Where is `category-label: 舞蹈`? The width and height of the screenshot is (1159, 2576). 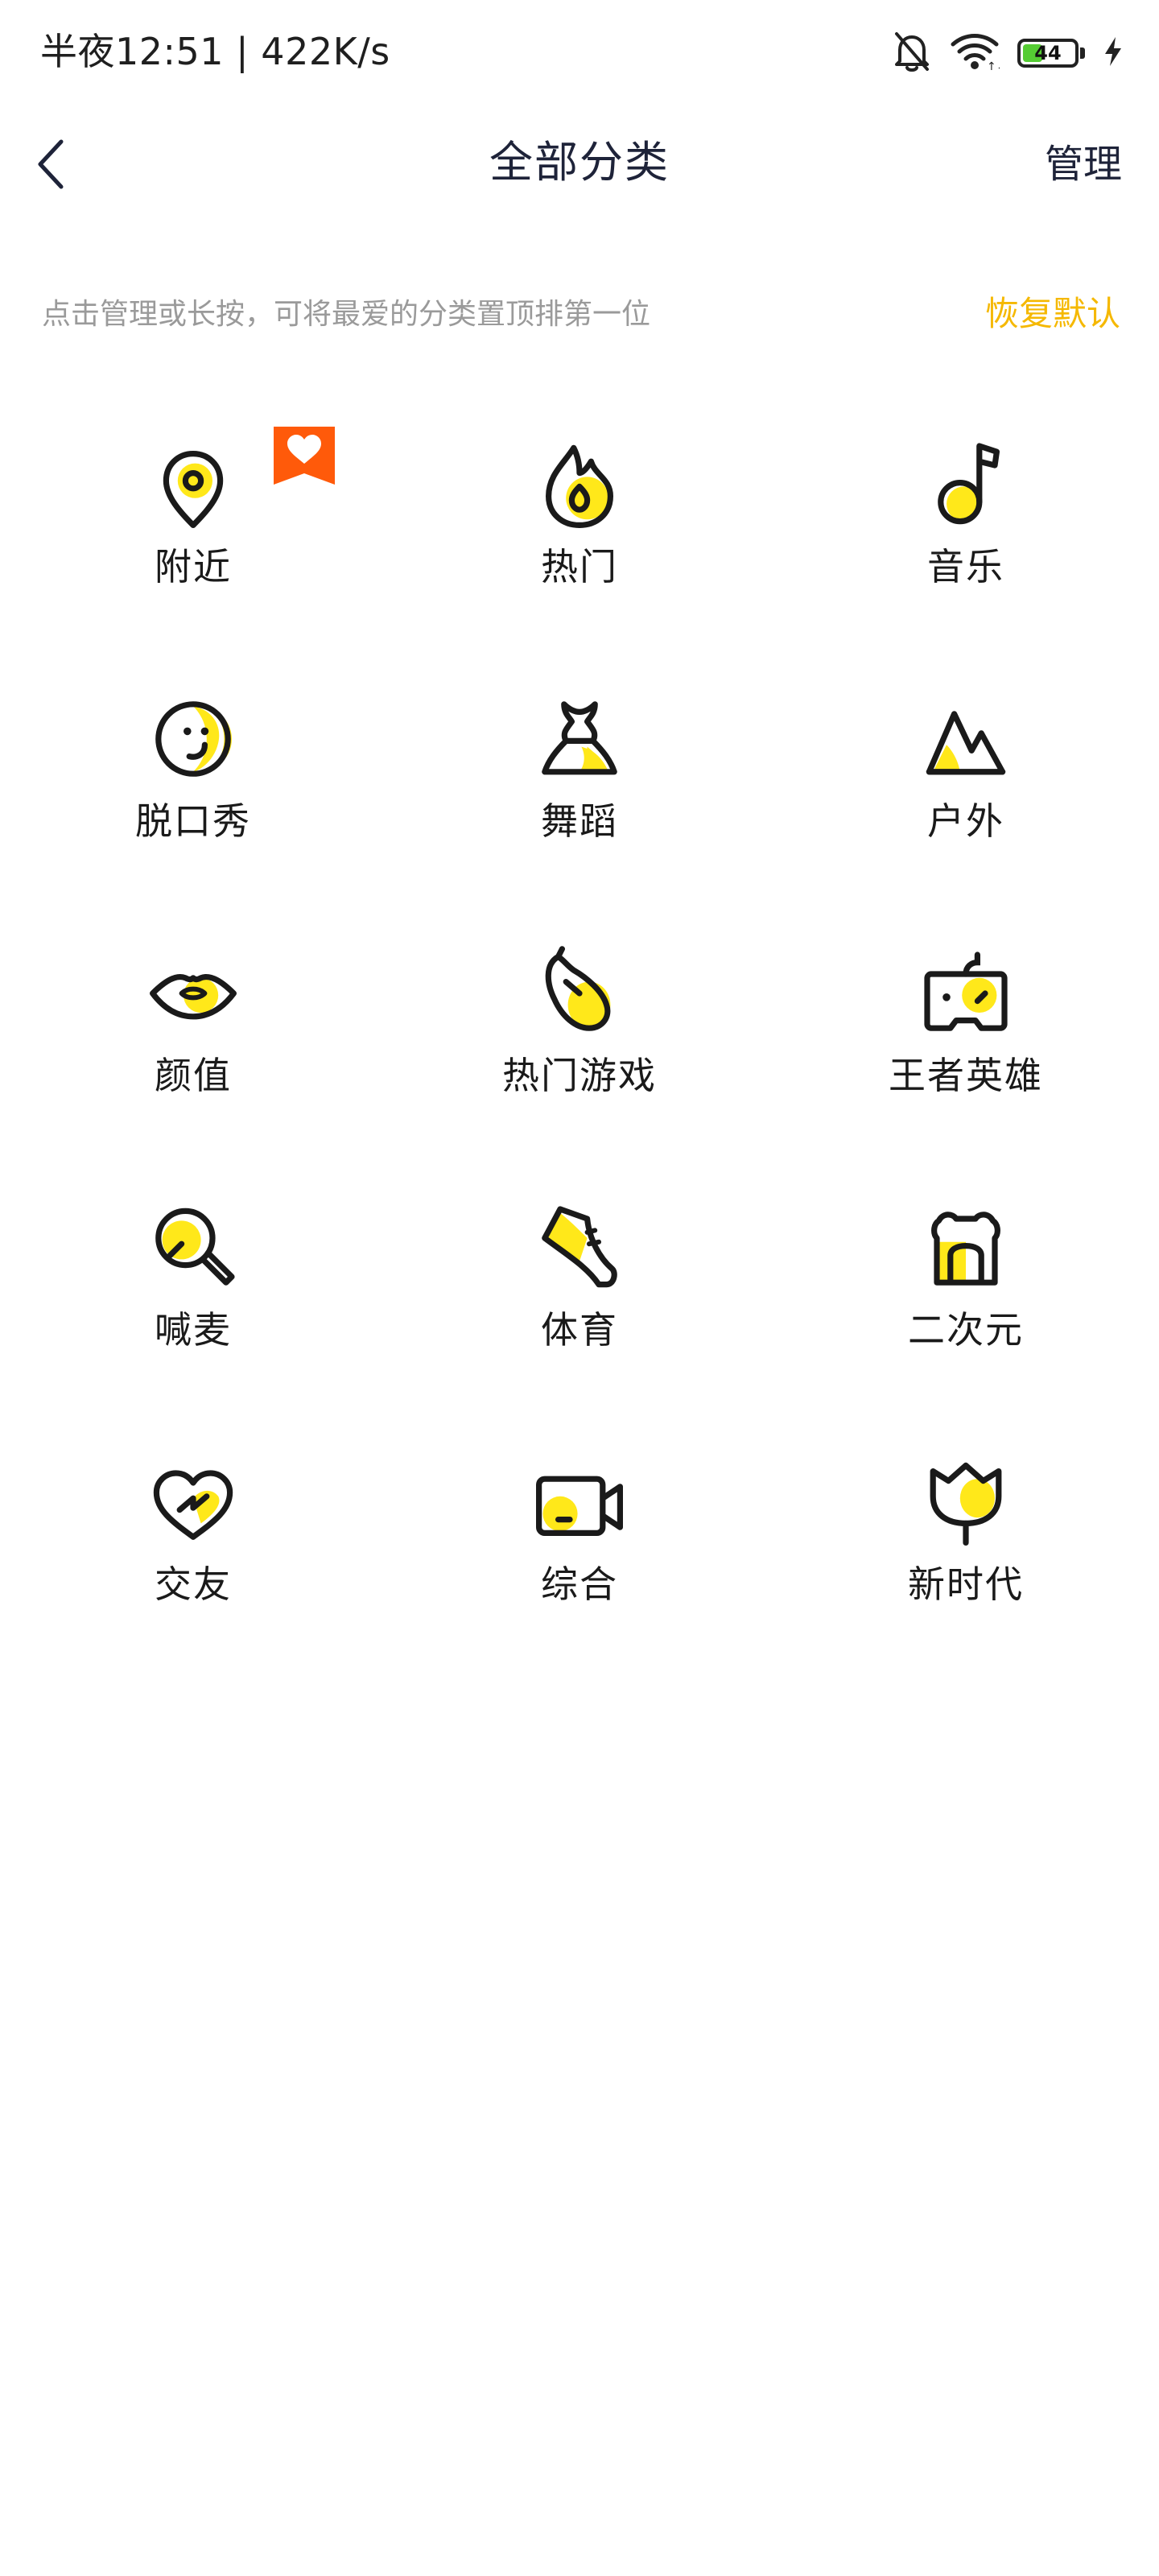
category-label: 舞蹈 is located at coordinates (579, 821).